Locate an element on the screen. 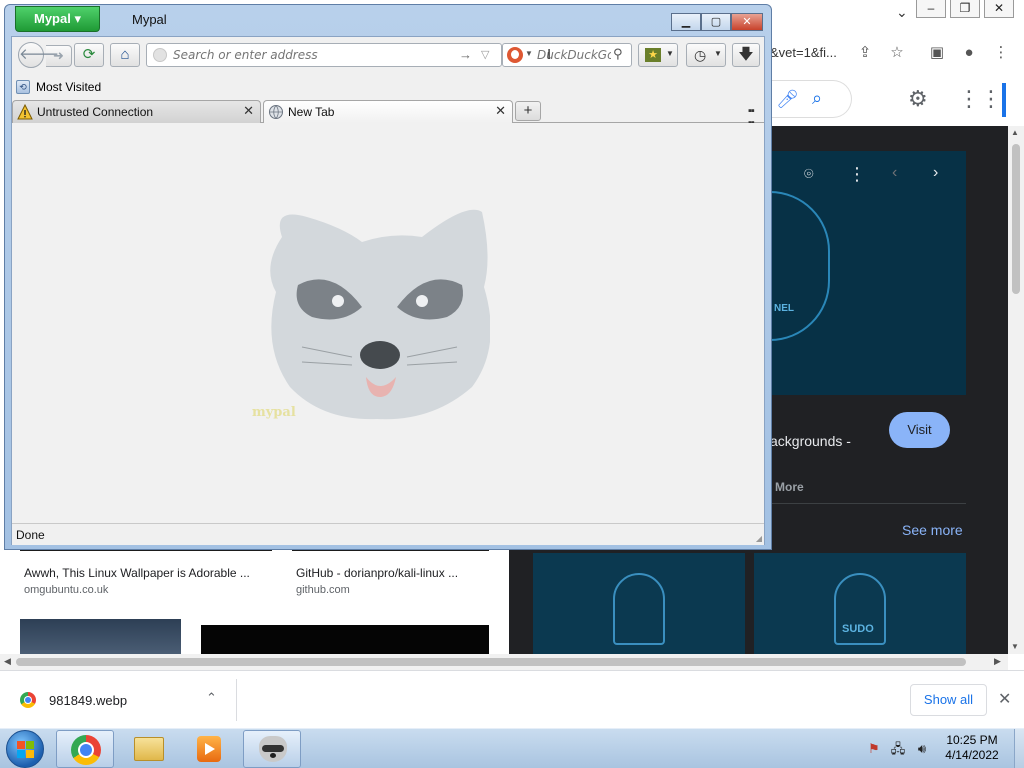  bookmark-star-icon: ☆ is located at coordinates (897, 53).